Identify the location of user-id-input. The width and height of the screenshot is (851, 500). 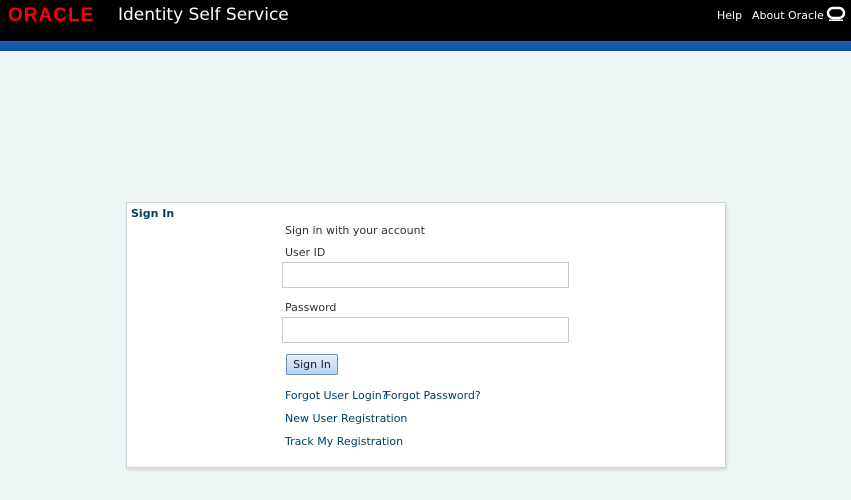
(425, 275).